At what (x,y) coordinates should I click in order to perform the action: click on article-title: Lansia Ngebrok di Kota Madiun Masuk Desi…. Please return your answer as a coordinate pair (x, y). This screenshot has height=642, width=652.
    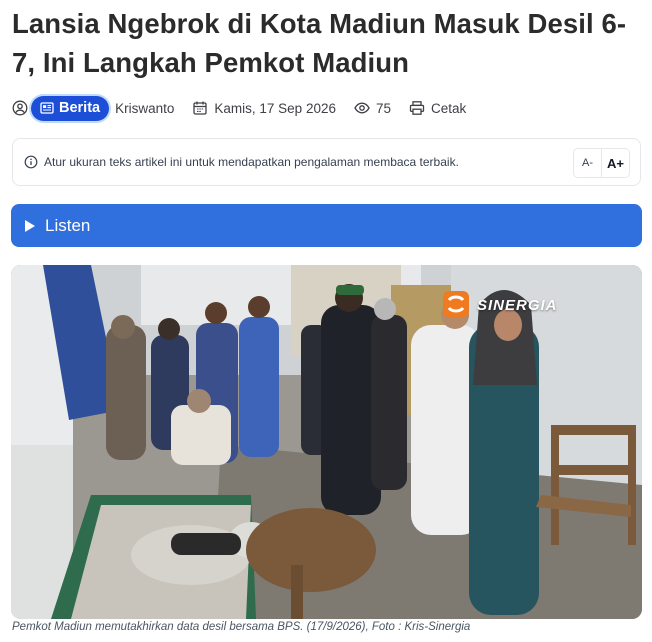
    Looking at the image, I should click on (319, 43).